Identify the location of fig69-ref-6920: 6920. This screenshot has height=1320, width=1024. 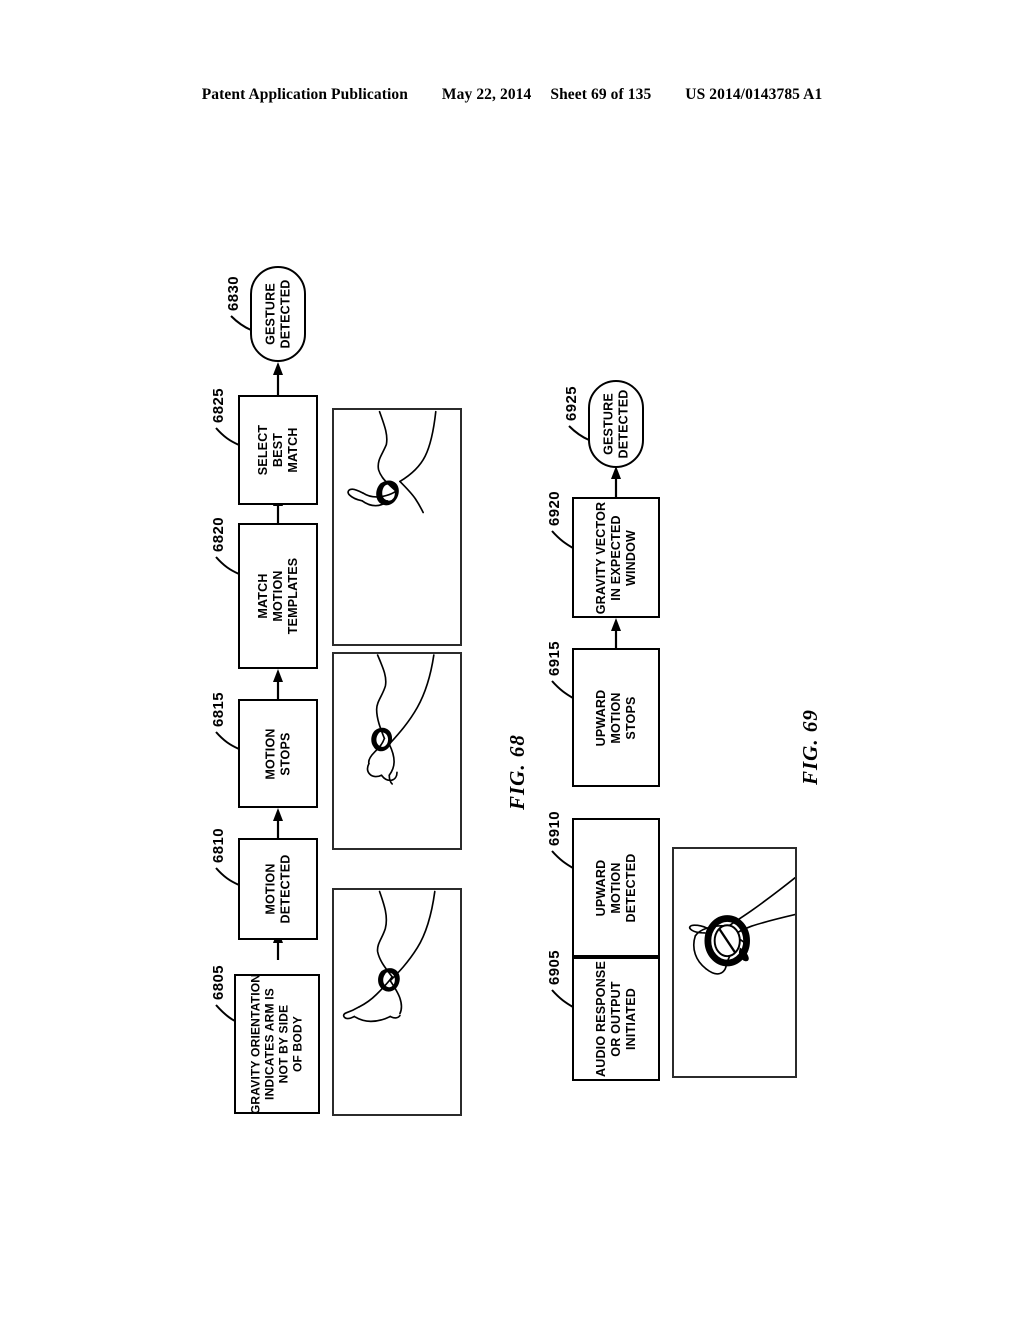
(554, 508).